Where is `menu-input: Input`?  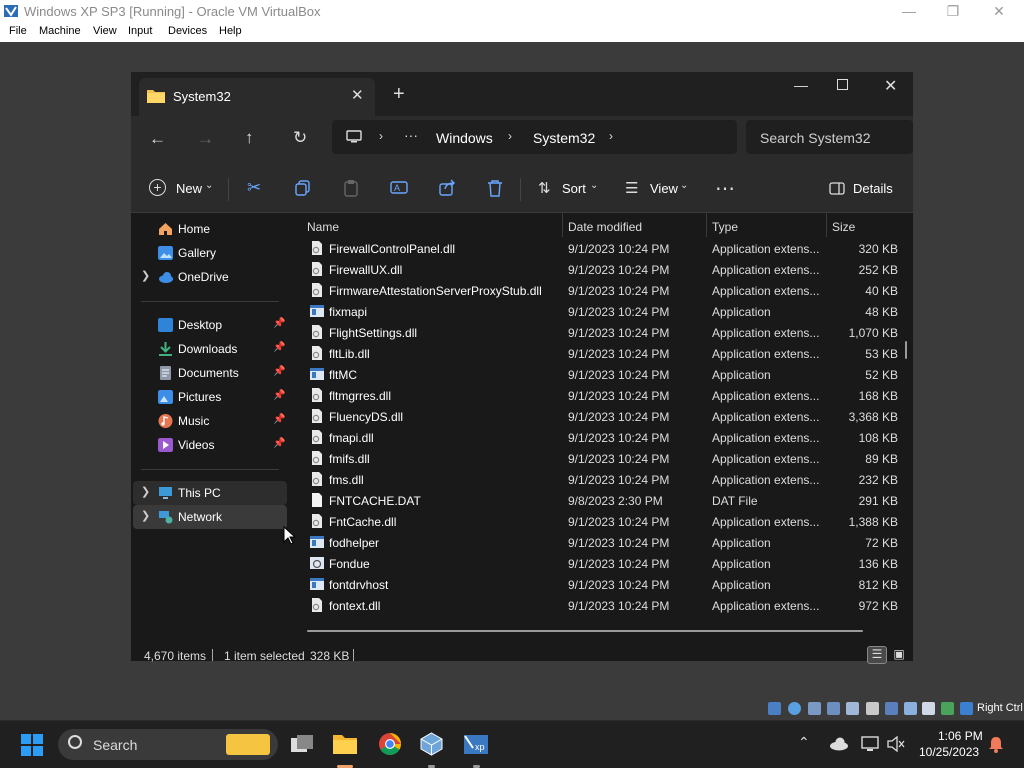
menu-input: Input is located at coordinates (140, 31).